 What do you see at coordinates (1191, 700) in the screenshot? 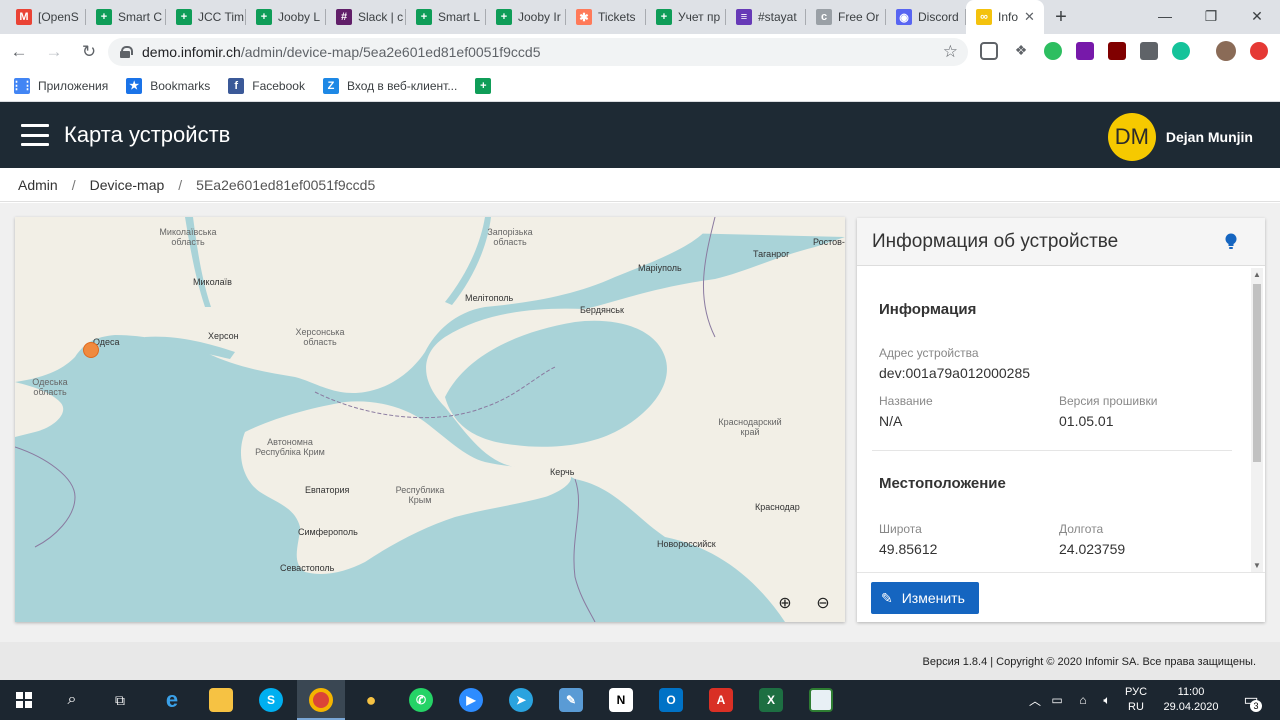
I see `clock: 11:00 29.04.2020` at bounding box center [1191, 700].